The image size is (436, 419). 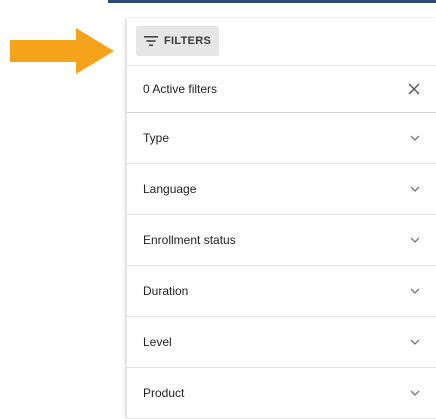 What do you see at coordinates (414, 89) in the screenshot?
I see `close-icon` at bounding box center [414, 89].